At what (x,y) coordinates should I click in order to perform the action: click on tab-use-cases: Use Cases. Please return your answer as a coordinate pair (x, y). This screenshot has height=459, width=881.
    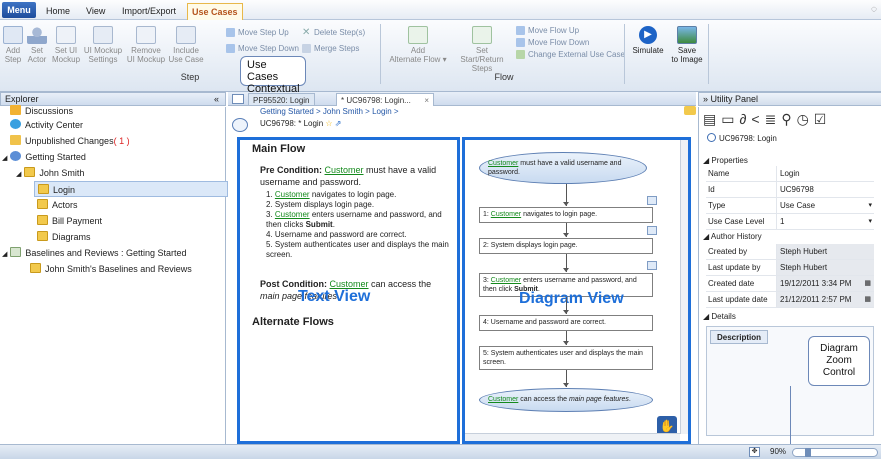
    Looking at the image, I should click on (215, 11).